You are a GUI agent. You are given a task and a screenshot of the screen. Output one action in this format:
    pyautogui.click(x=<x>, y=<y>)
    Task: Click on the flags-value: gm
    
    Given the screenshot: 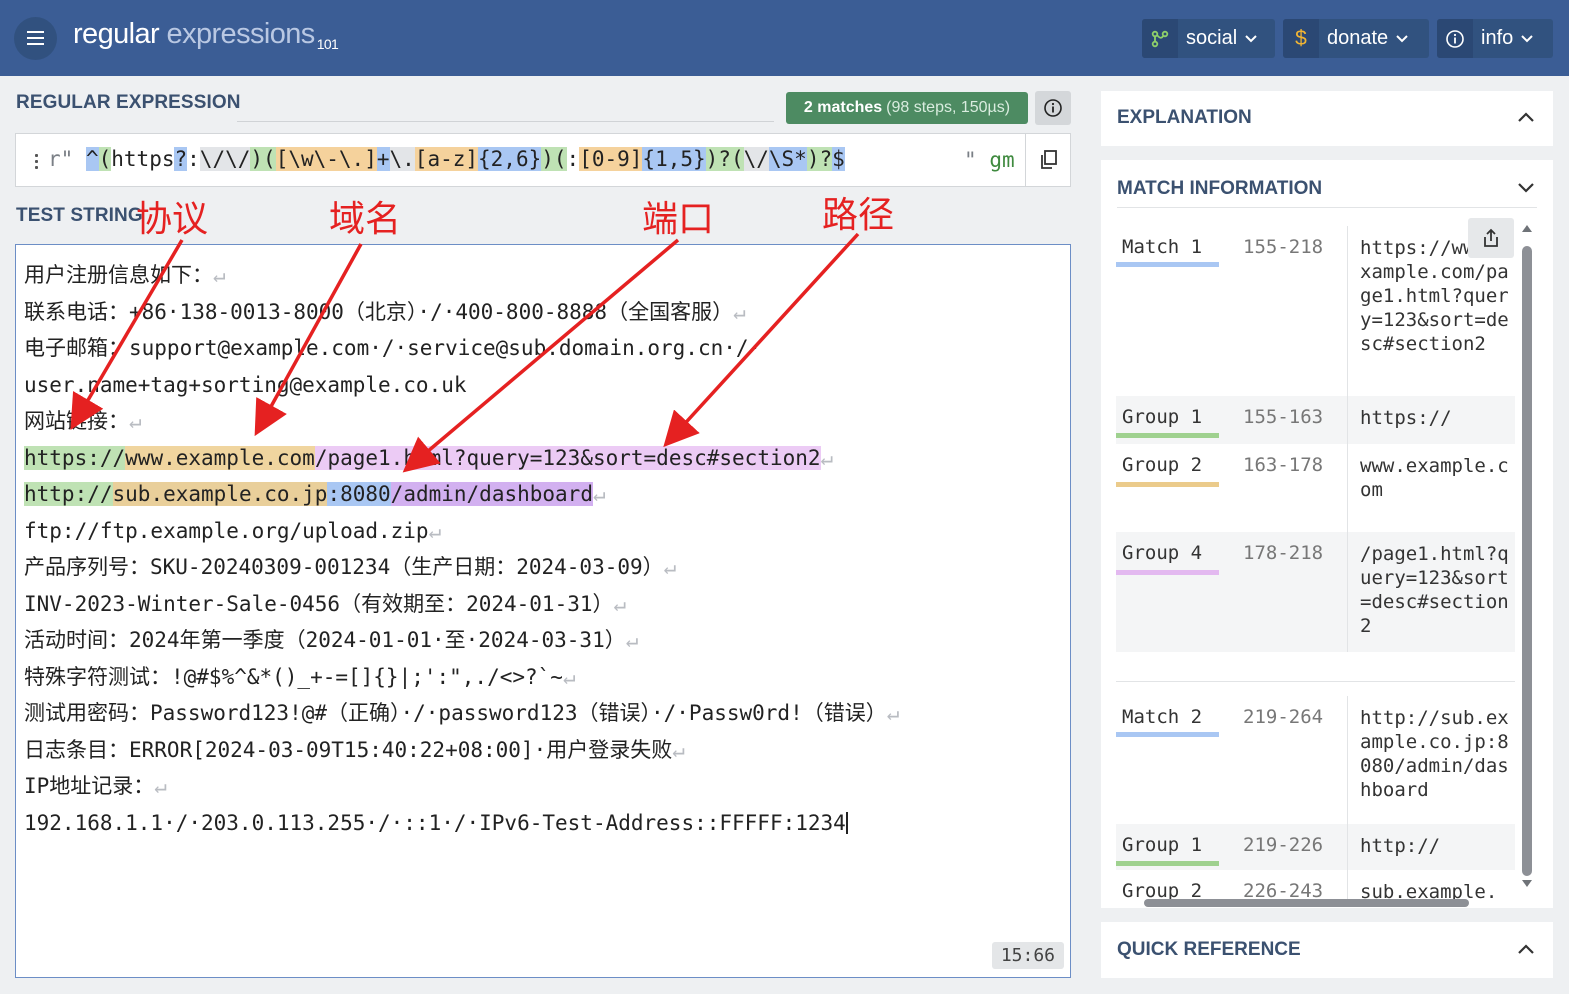 What is the action you would take?
    pyautogui.click(x=1002, y=160)
    